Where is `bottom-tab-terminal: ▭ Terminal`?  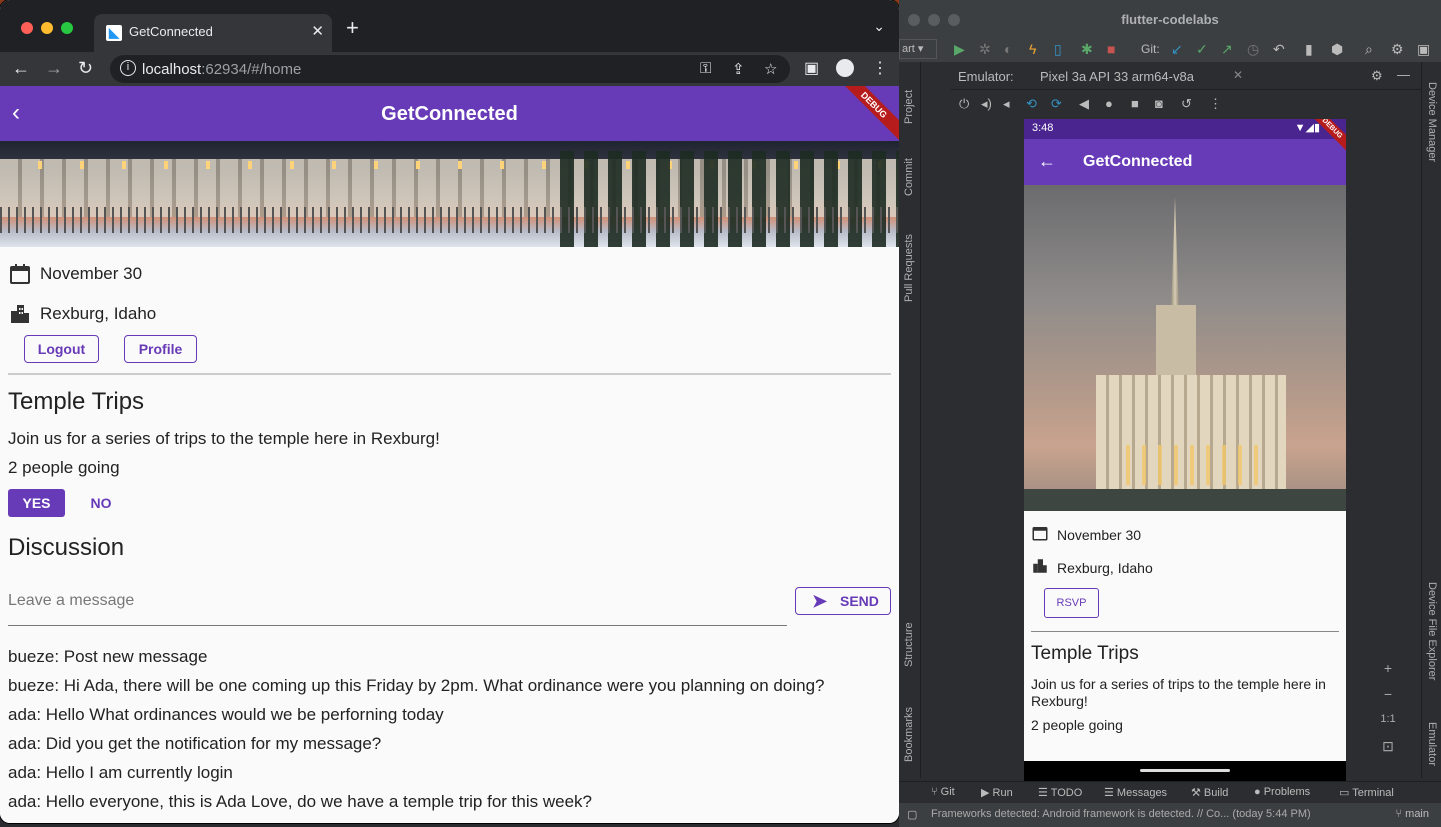 bottom-tab-terminal: ▭ Terminal is located at coordinates (1366, 792).